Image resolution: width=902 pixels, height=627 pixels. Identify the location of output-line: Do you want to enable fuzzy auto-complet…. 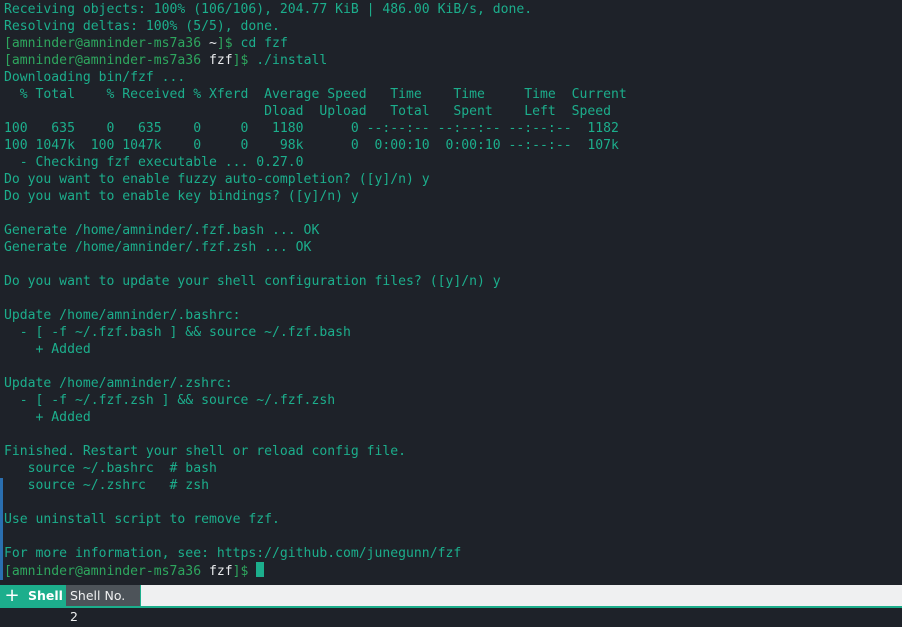
(217, 179).